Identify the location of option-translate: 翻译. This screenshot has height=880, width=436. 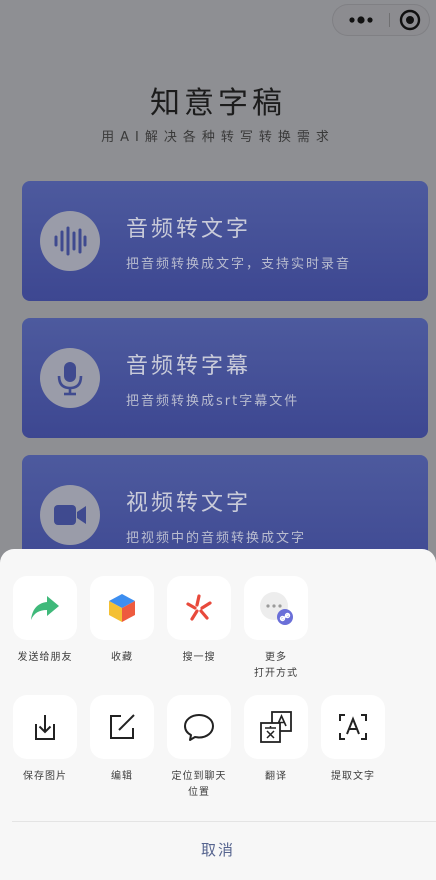
(276, 740).